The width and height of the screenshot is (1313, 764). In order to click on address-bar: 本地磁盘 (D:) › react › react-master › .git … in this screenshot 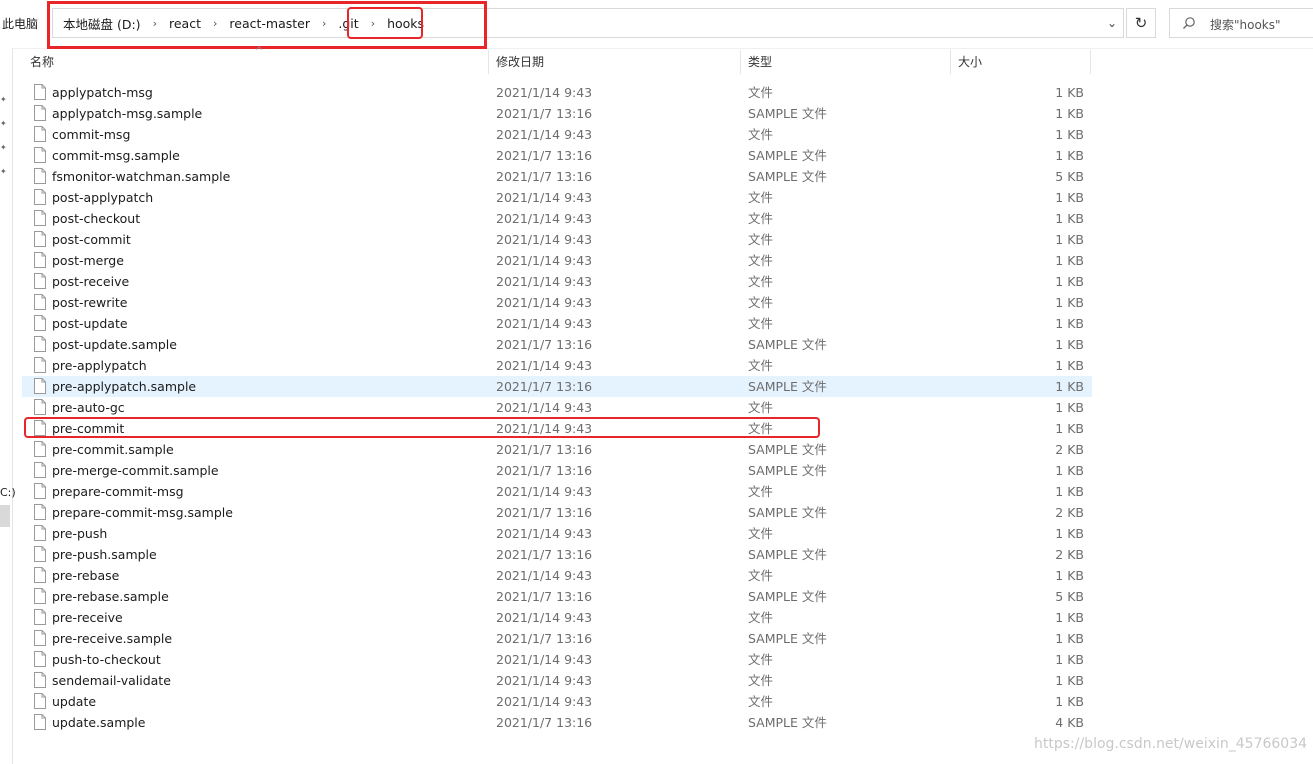, I will do `click(588, 23)`.